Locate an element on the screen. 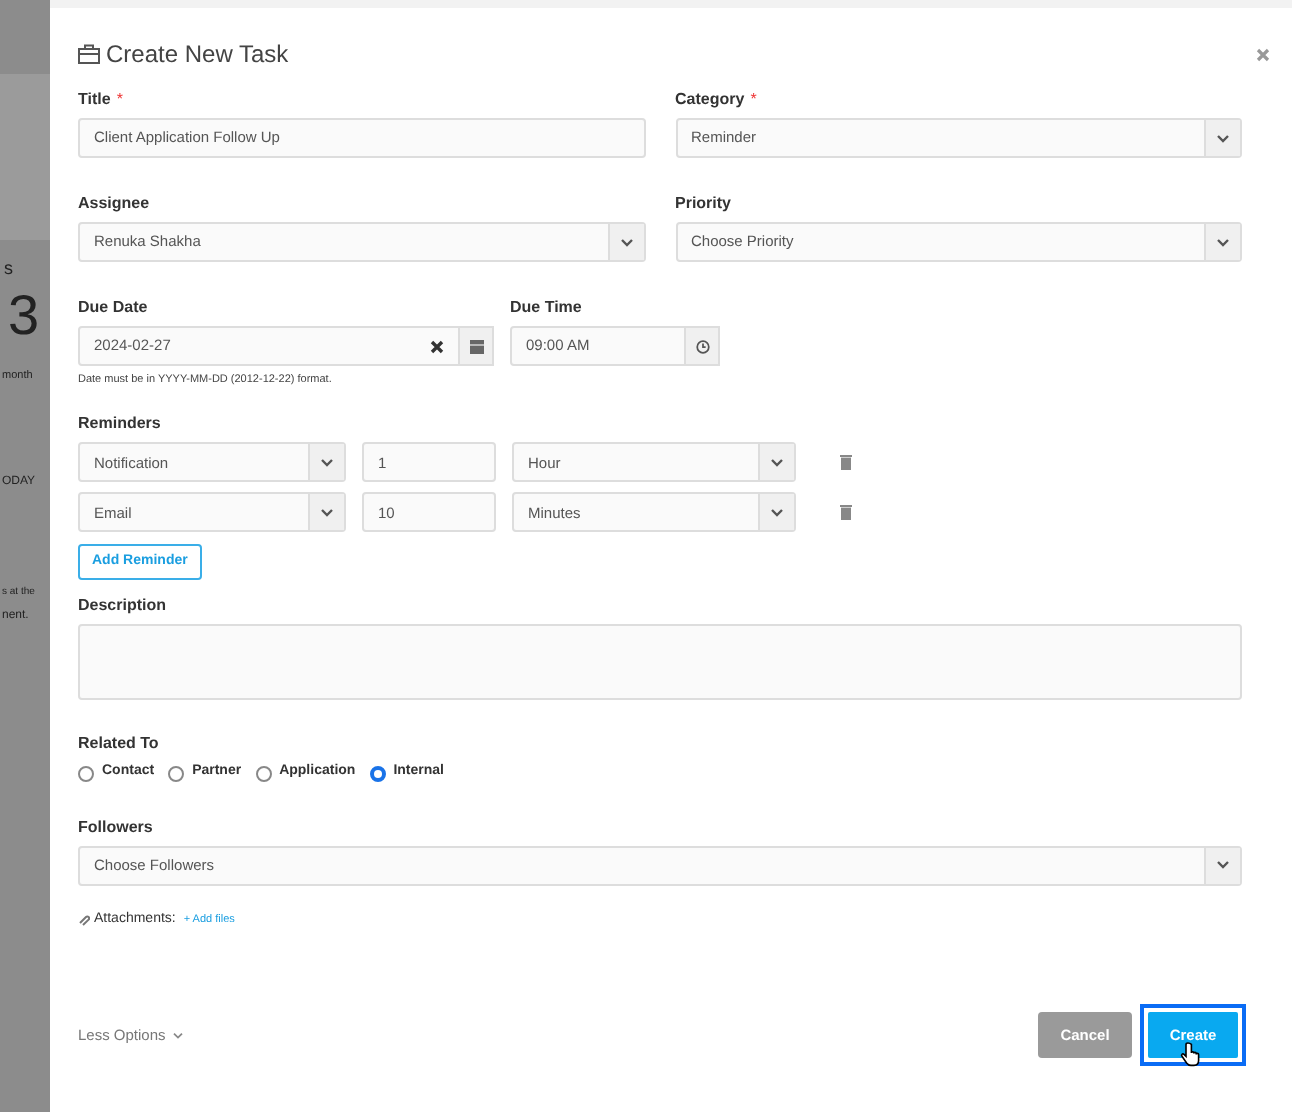 The width and height of the screenshot is (1292, 1112). calendar-button is located at coordinates (477, 346).